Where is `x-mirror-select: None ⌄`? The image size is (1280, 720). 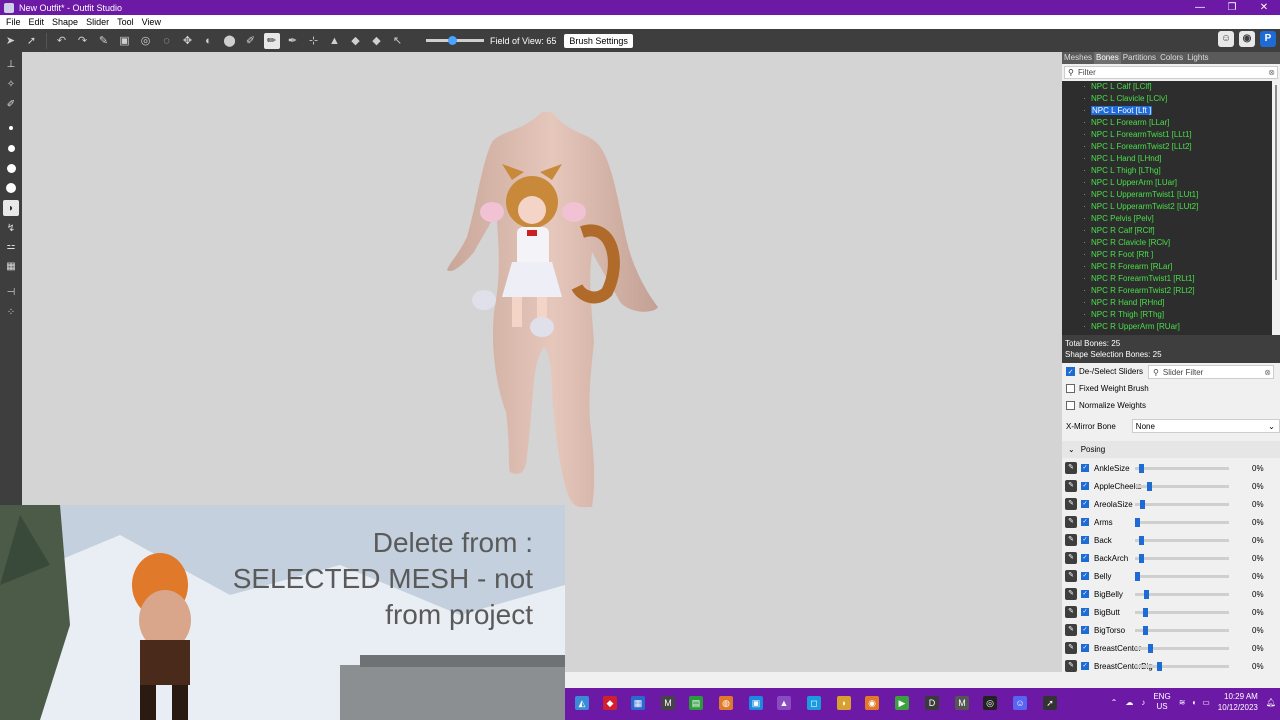 x-mirror-select: None ⌄ is located at coordinates (1205, 426).